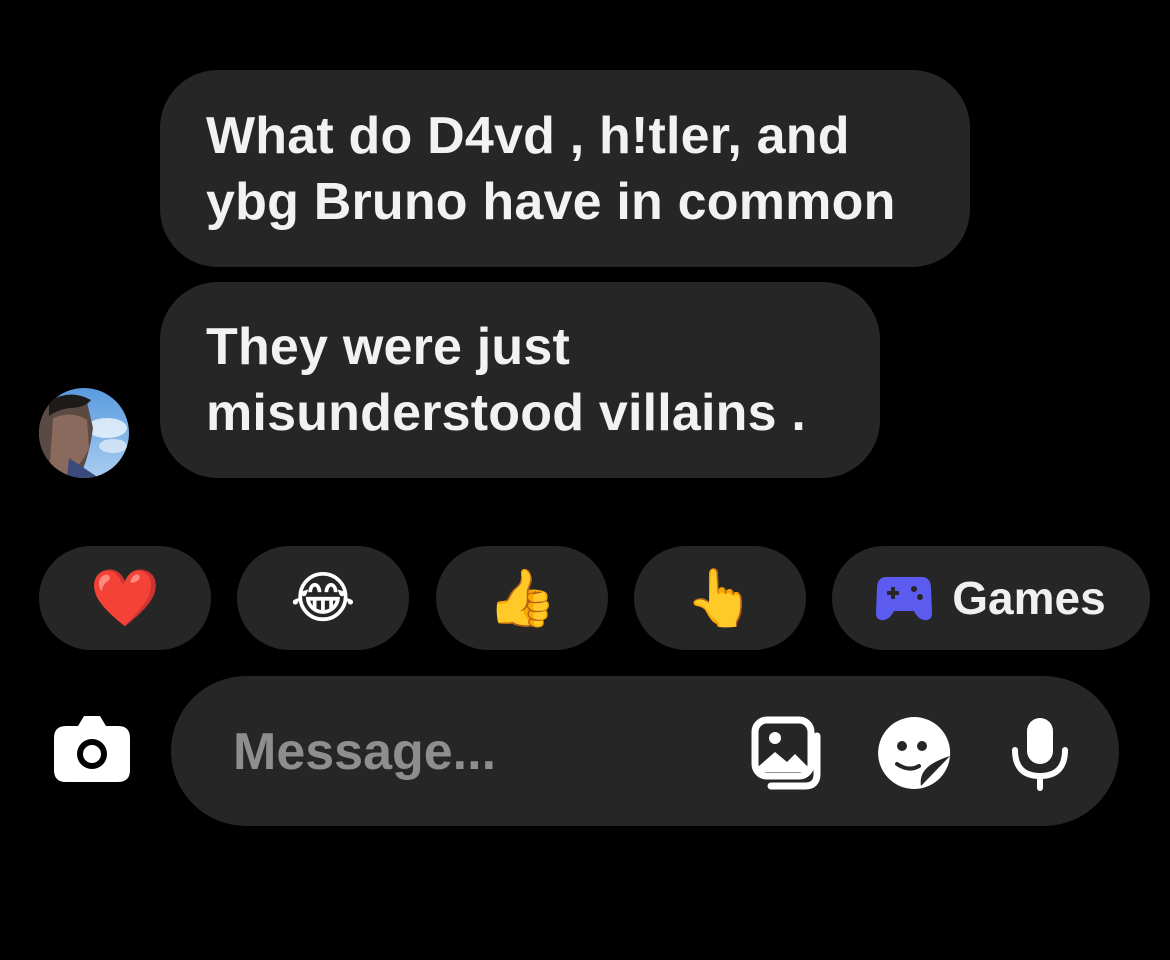 The height and width of the screenshot is (960, 1170). I want to click on tears-of-joy-icon: 😂, so click(323, 597).